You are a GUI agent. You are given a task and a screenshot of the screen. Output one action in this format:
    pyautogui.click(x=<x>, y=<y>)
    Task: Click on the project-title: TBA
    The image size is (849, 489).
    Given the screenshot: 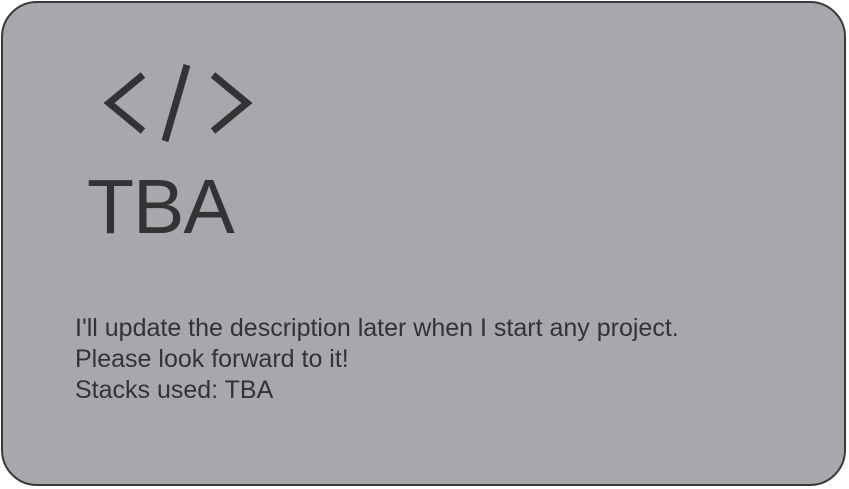 What is the action you would take?
    pyautogui.click(x=161, y=207)
    